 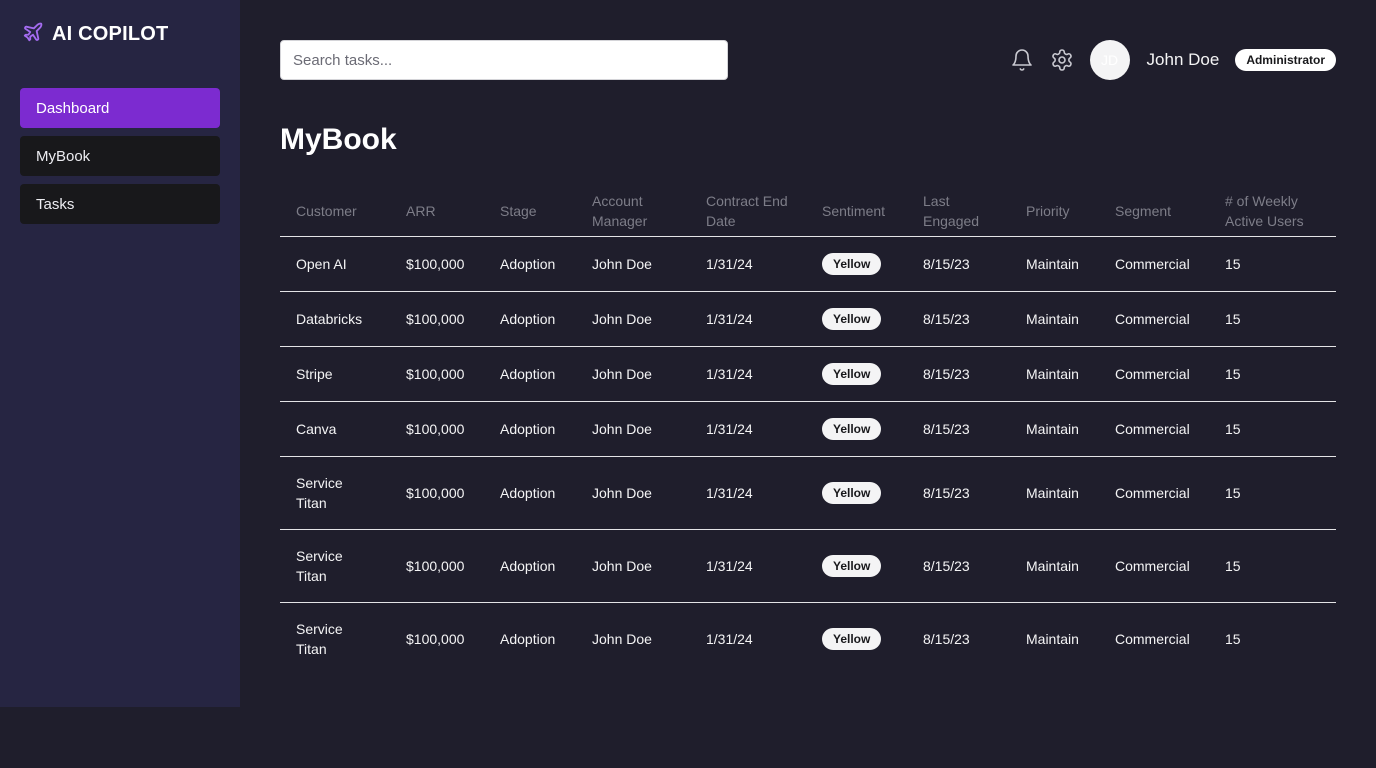 What do you see at coordinates (335, 429) in the screenshot?
I see `table-cell: Canva` at bounding box center [335, 429].